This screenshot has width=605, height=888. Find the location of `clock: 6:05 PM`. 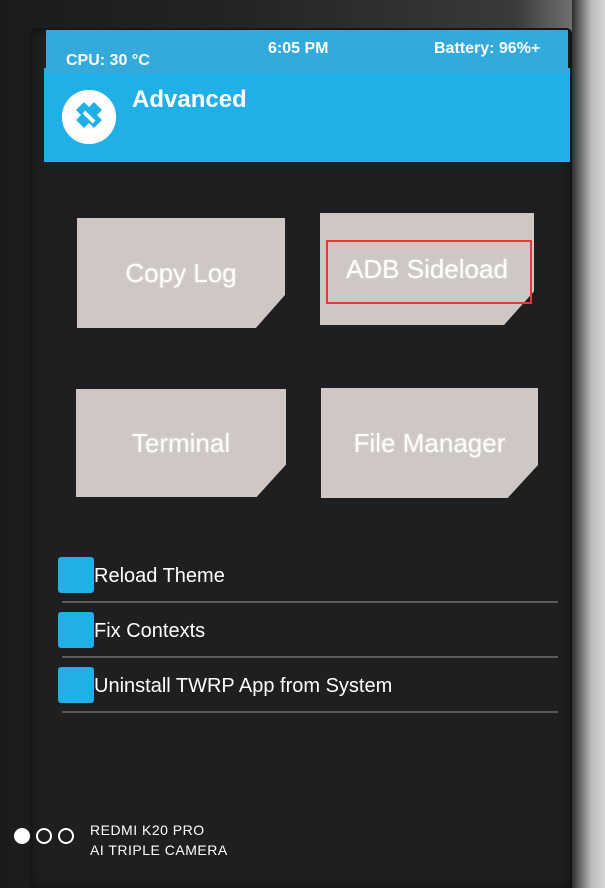

clock: 6:05 PM is located at coordinates (298, 48).